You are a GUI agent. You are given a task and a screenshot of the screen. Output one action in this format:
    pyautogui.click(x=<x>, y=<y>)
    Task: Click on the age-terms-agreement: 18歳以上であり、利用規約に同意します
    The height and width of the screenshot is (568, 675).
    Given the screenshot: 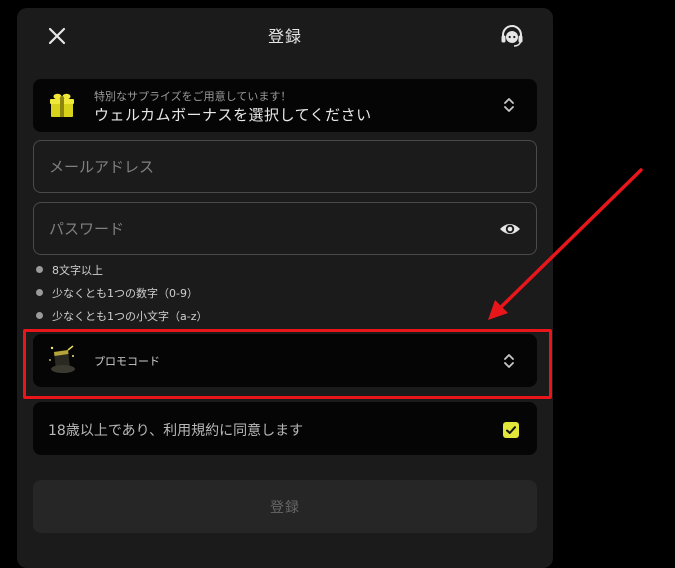 What is the action you would take?
    pyautogui.click(x=285, y=428)
    